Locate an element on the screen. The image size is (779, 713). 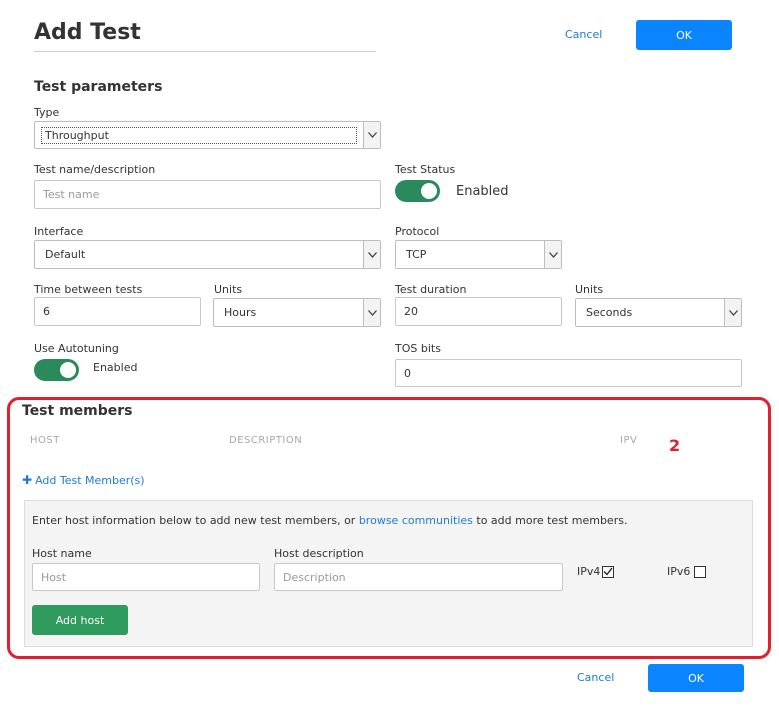
time-between-input: 6 is located at coordinates (117, 311).